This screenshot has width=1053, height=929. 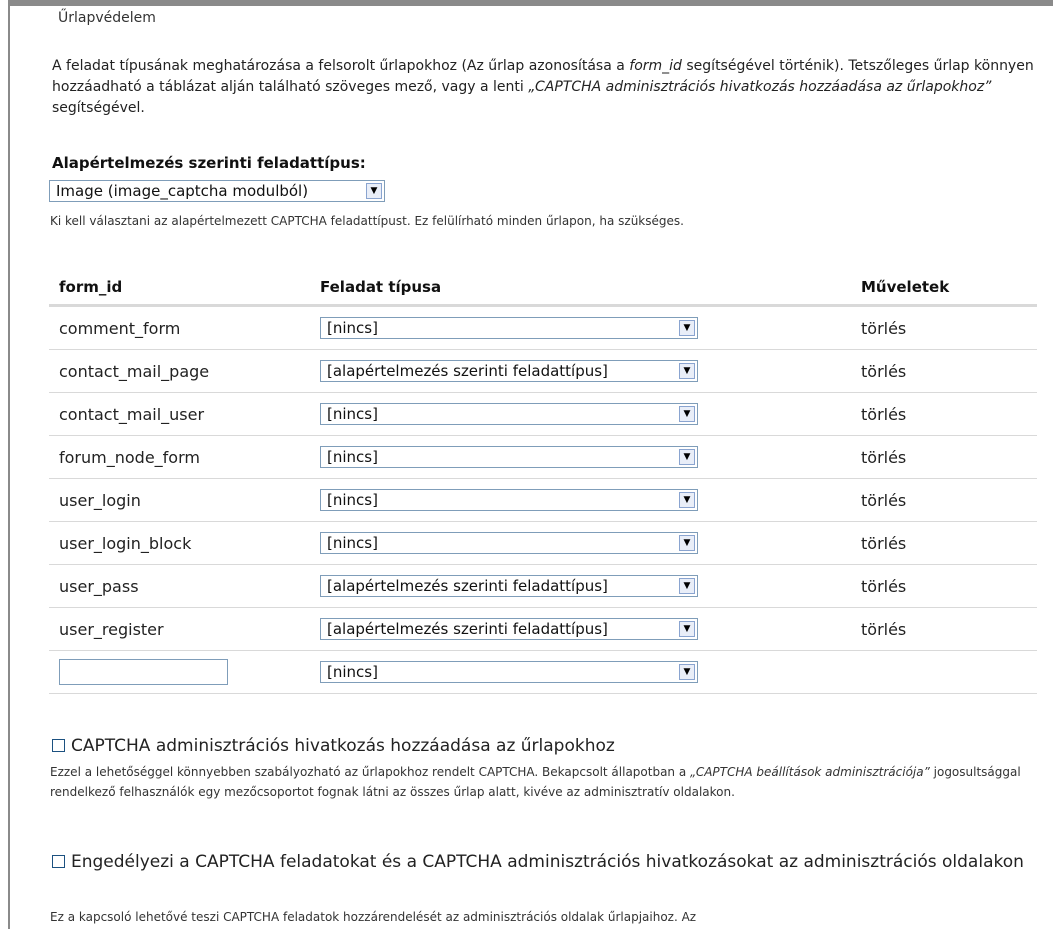 What do you see at coordinates (209, 163) in the screenshot?
I see `default-challenge-label: Alapértelmezés szerinti feladattípus:` at bounding box center [209, 163].